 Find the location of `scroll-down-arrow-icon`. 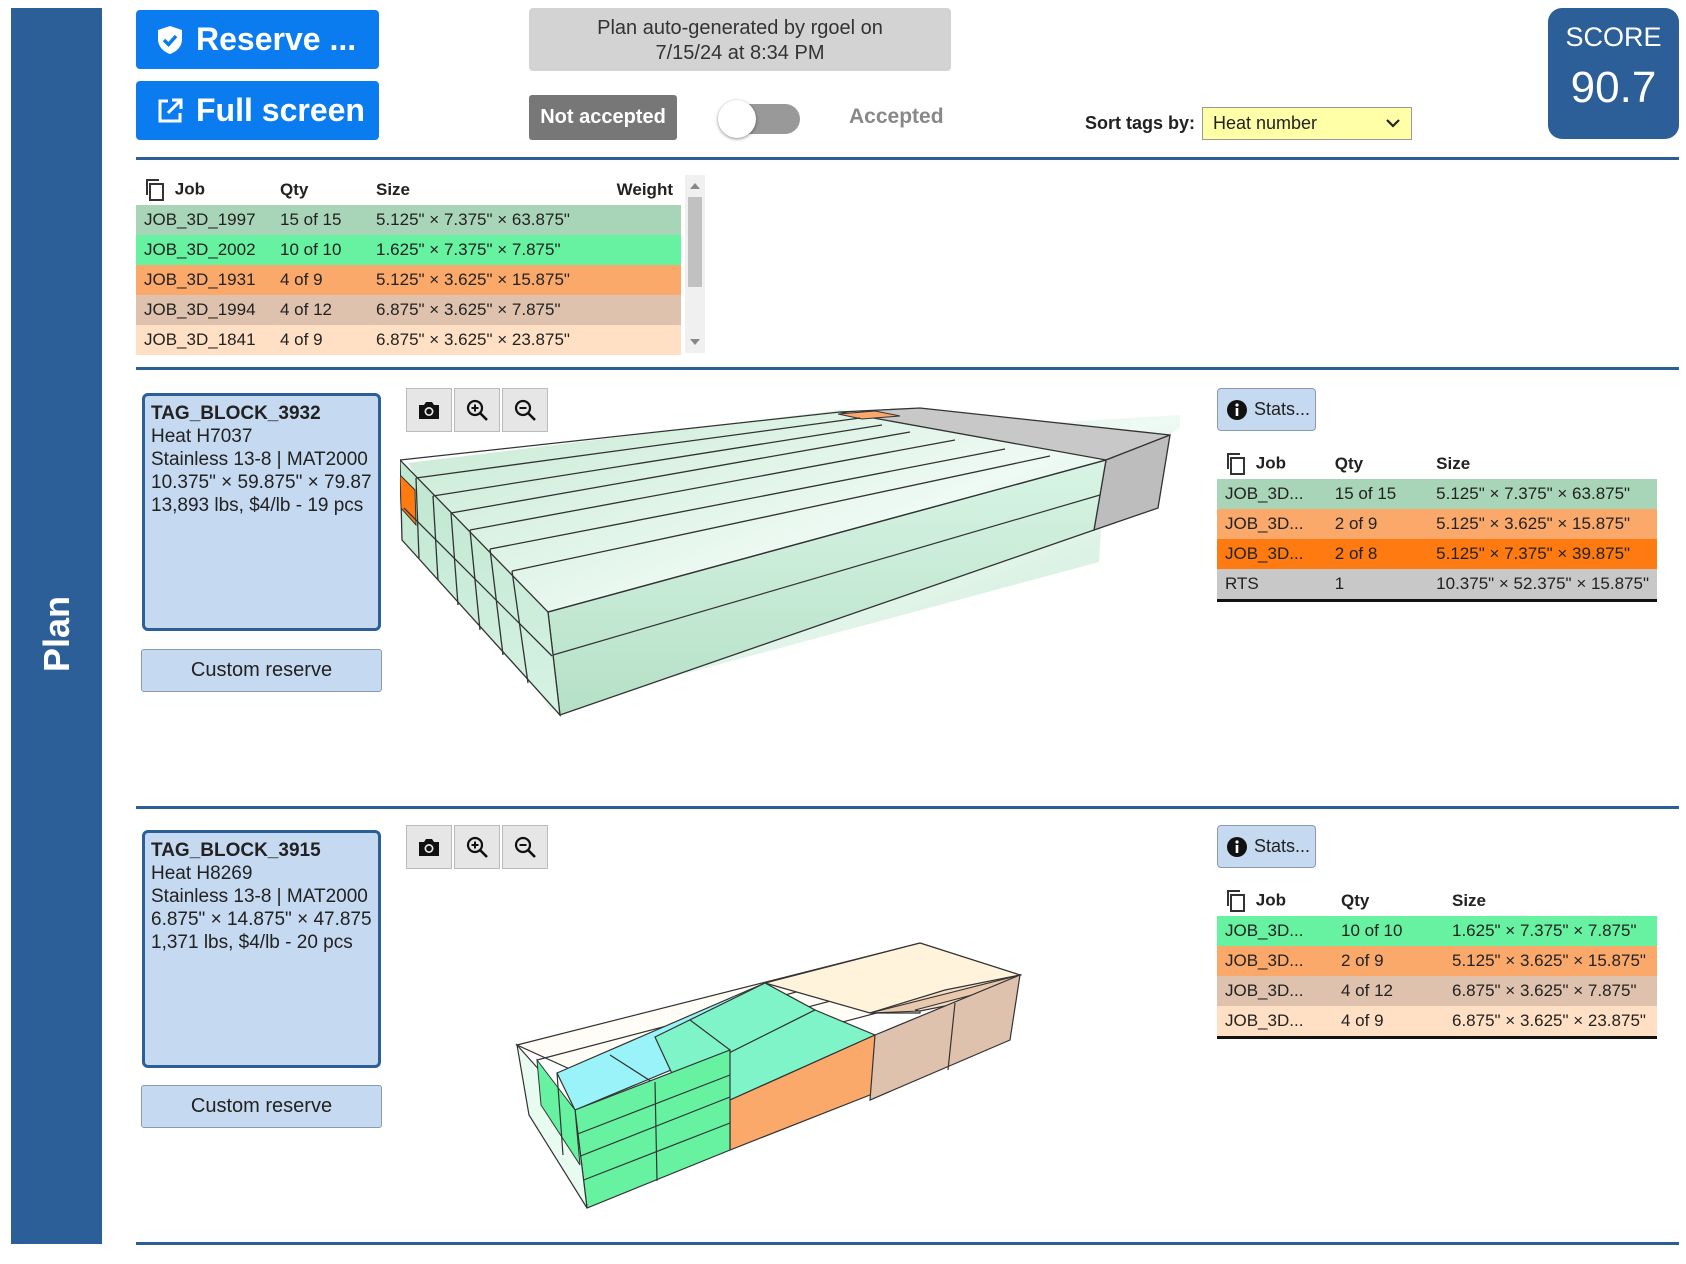

scroll-down-arrow-icon is located at coordinates (695, 342).